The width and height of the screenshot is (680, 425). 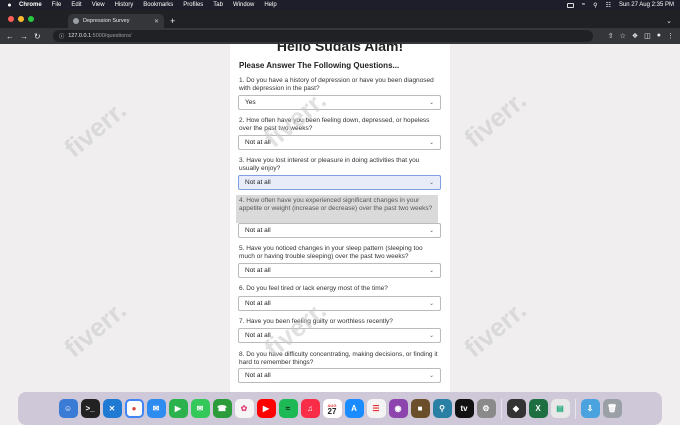 What do you see at coordinates (24, 36) in the screenshot?
I see `forward-icon: →` at bounding box center [24, 36].